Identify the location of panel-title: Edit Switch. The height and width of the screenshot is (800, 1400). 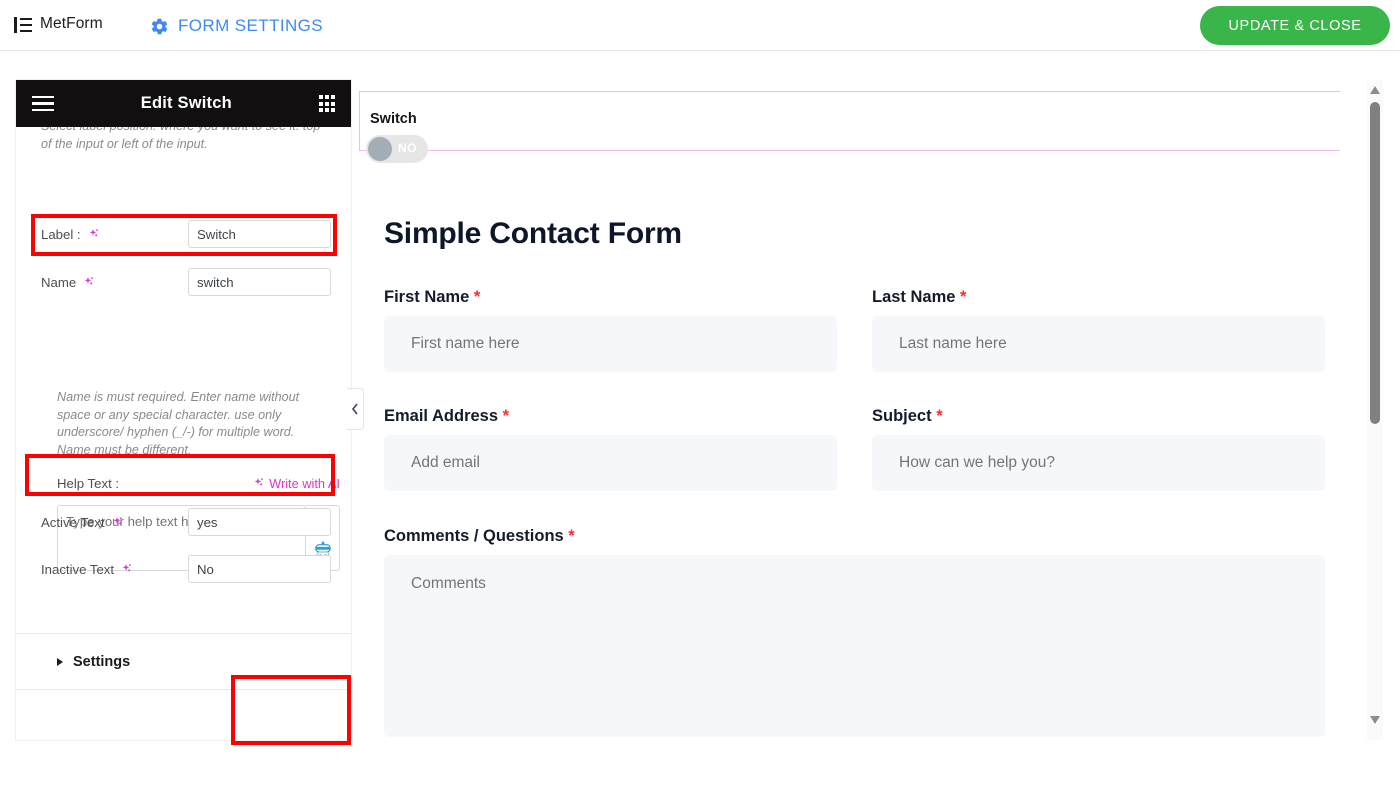
(186, 103).